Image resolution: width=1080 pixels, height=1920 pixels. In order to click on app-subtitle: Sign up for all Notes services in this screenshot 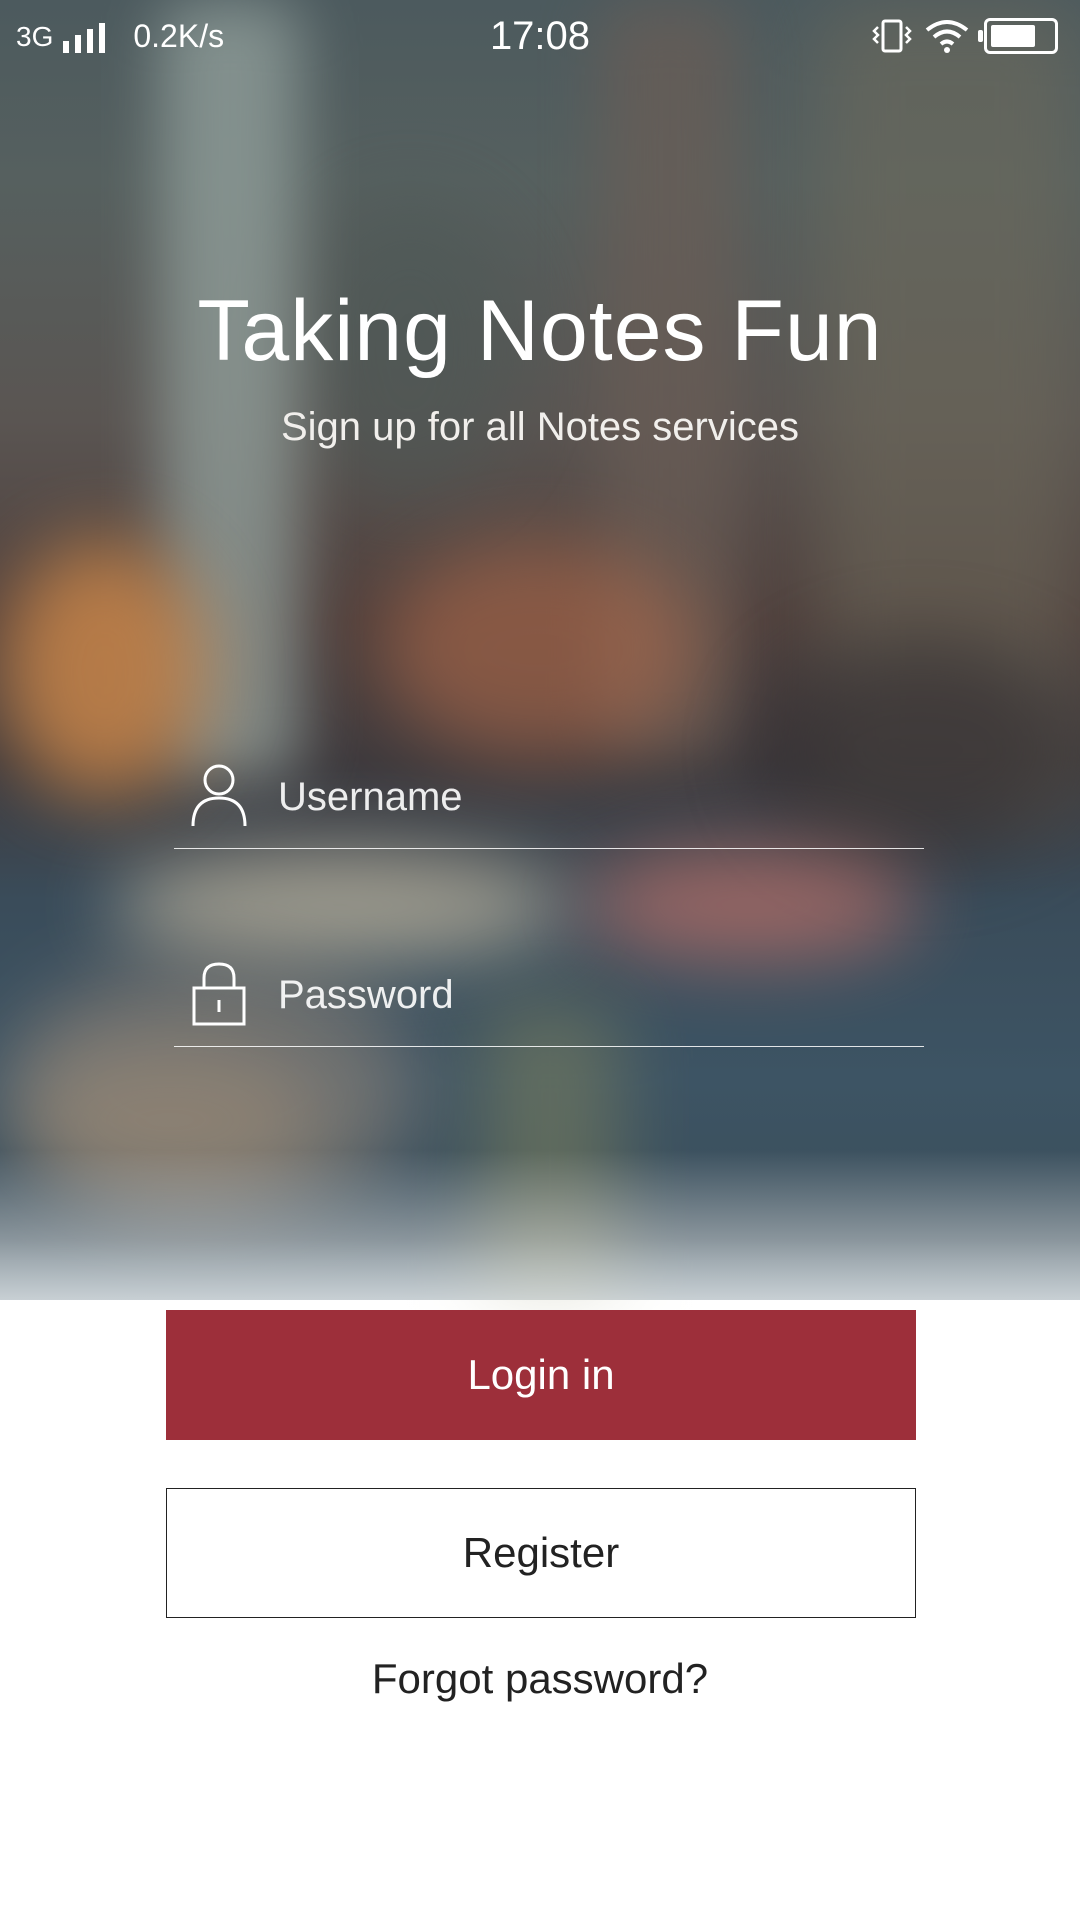, I will do `click(539, 427)`.